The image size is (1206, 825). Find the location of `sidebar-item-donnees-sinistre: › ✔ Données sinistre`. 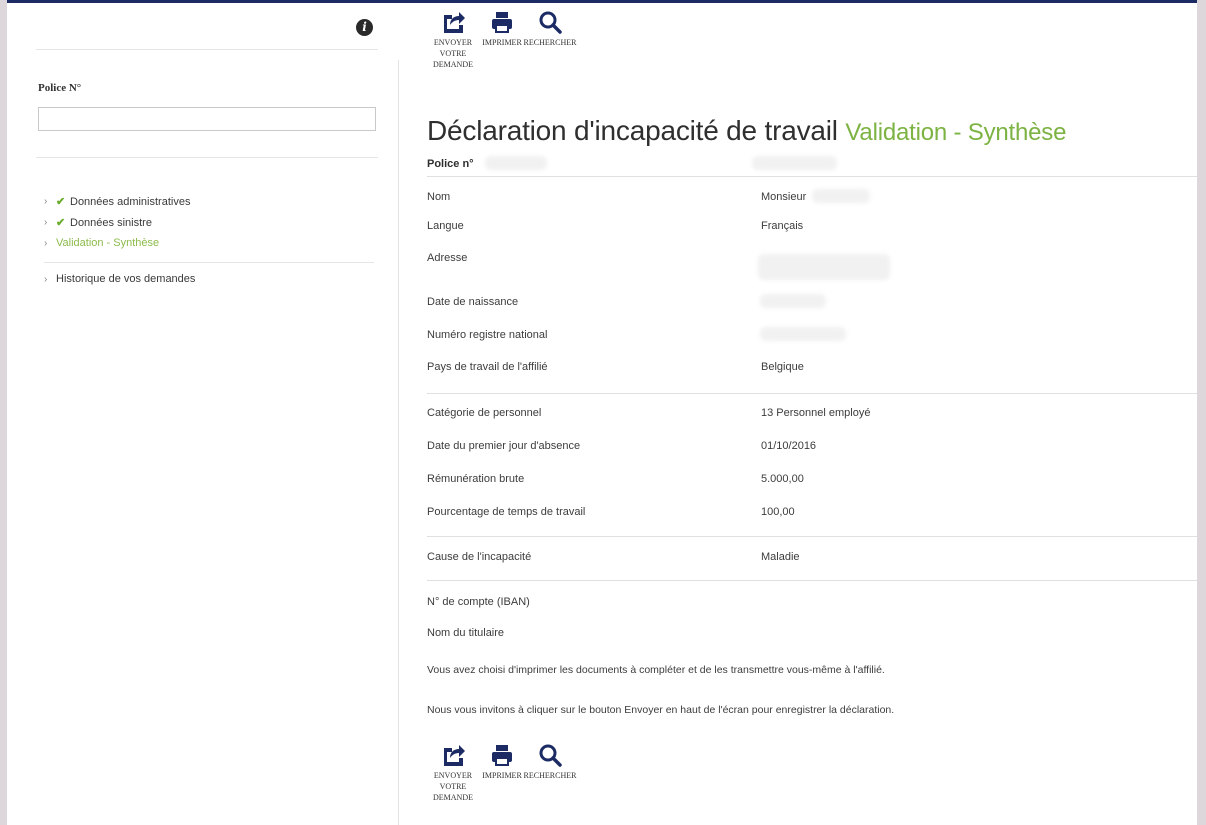

sidebar-item-donnees-sinistre: › ✔ Données sinistre is located at coordinates (98, 223).